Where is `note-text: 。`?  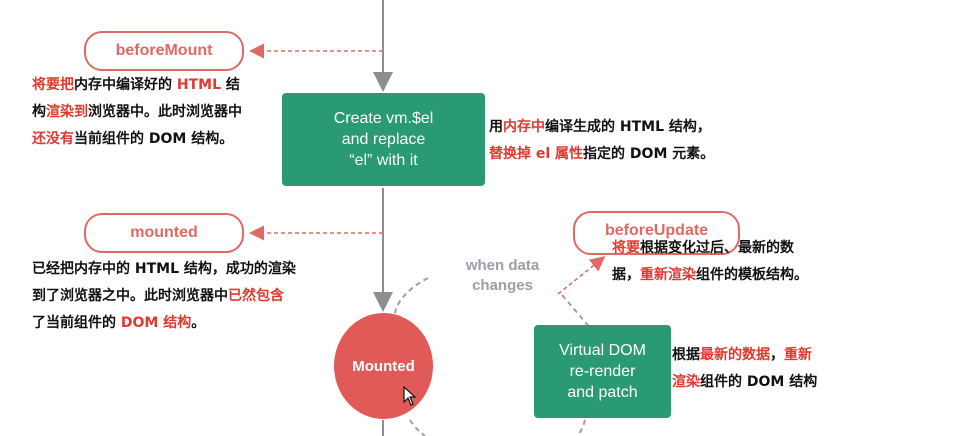 note-text: 。 is located at coordinates (198, 323).